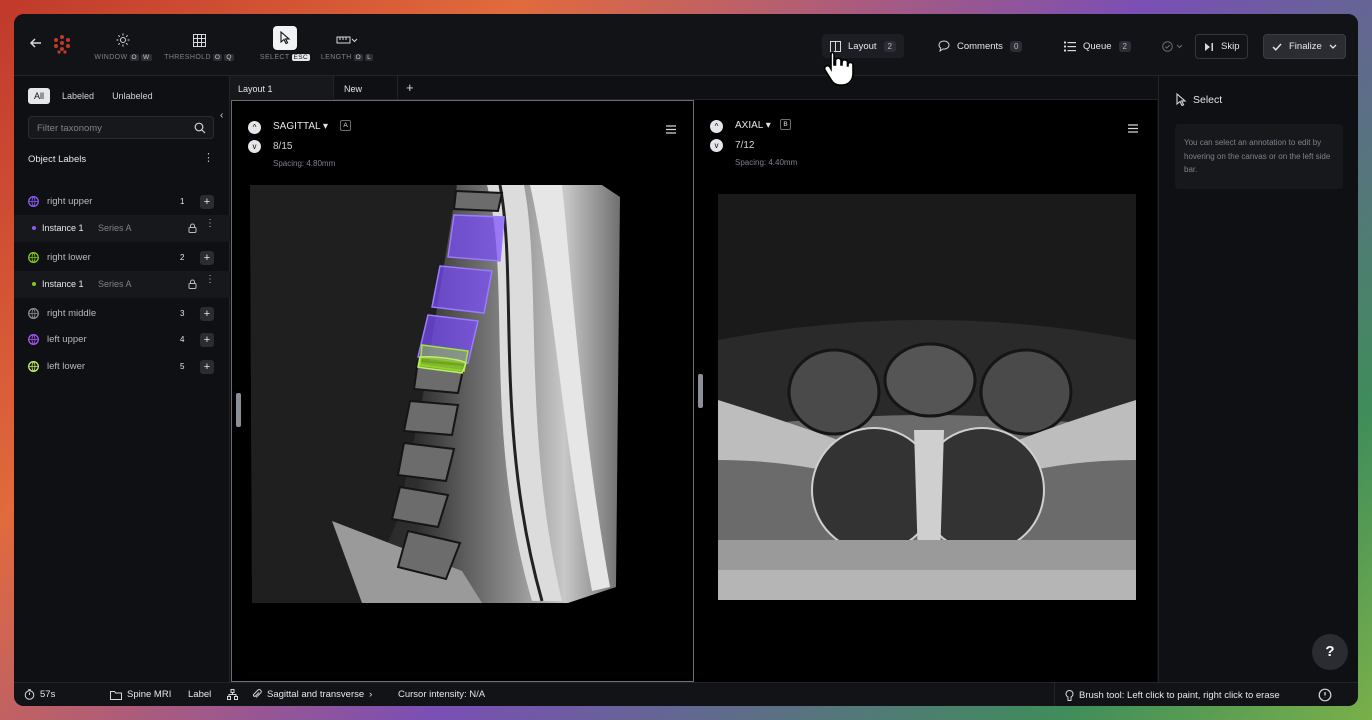 The width and height of the screenshot is (1372, 720). What do you see at coordinates (122, 201) in the screenshot?
I see `label-item-right-upper: right upper 1 +` at bounding box center [122, 201].